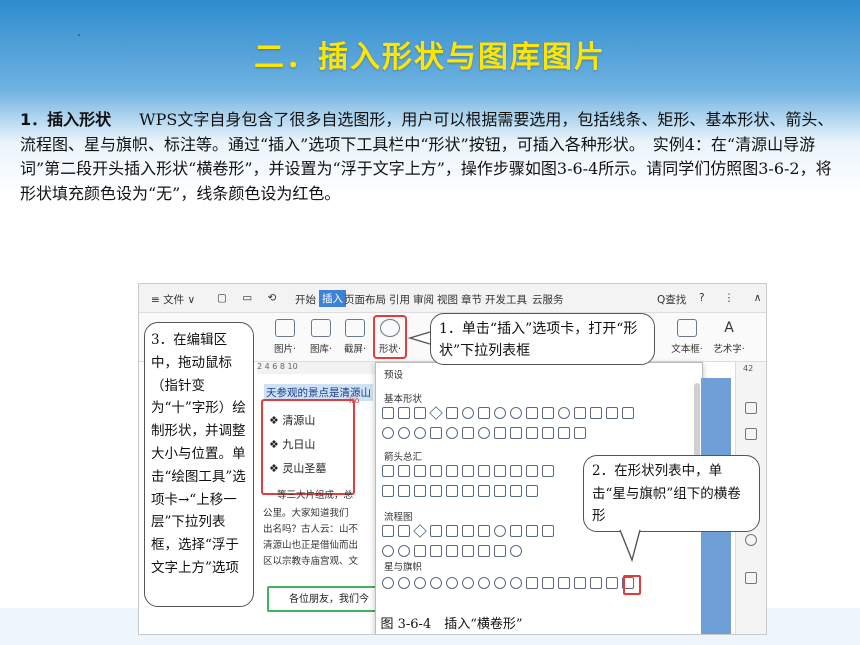 The image size is (860, 645). What do you see at coordinates (419, 338) in the screenshot?
I see `pointer-step1` at bounding box center [419, 338].